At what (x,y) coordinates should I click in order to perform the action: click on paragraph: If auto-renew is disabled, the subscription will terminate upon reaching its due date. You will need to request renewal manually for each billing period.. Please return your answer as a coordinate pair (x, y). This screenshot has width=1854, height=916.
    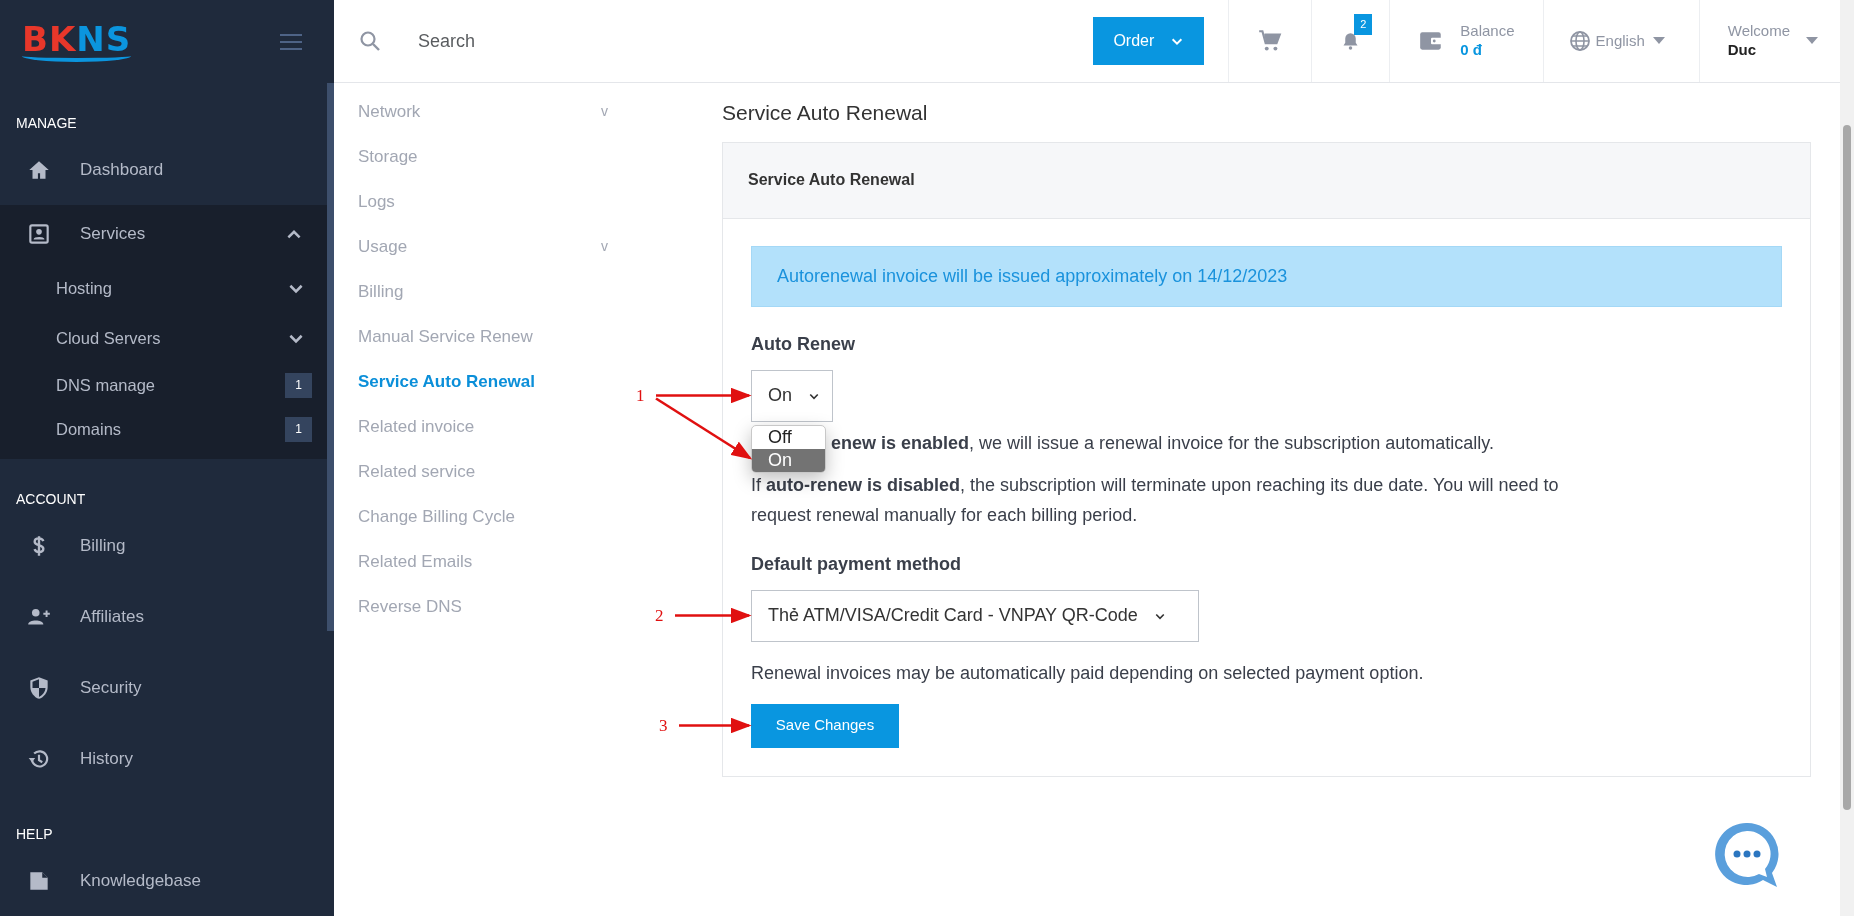
    Looking at the image, I should click on (1155, 500).